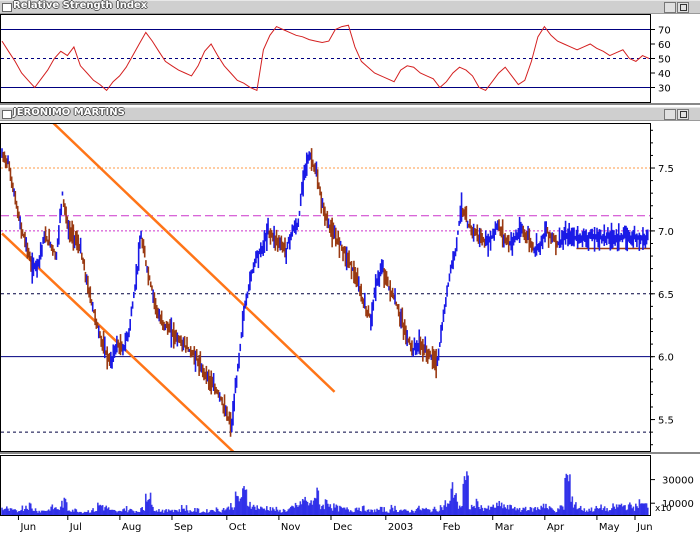  Describe the element at coordinates (609, 527) in the screenshot. I see `x-tick-label: May` at that location.